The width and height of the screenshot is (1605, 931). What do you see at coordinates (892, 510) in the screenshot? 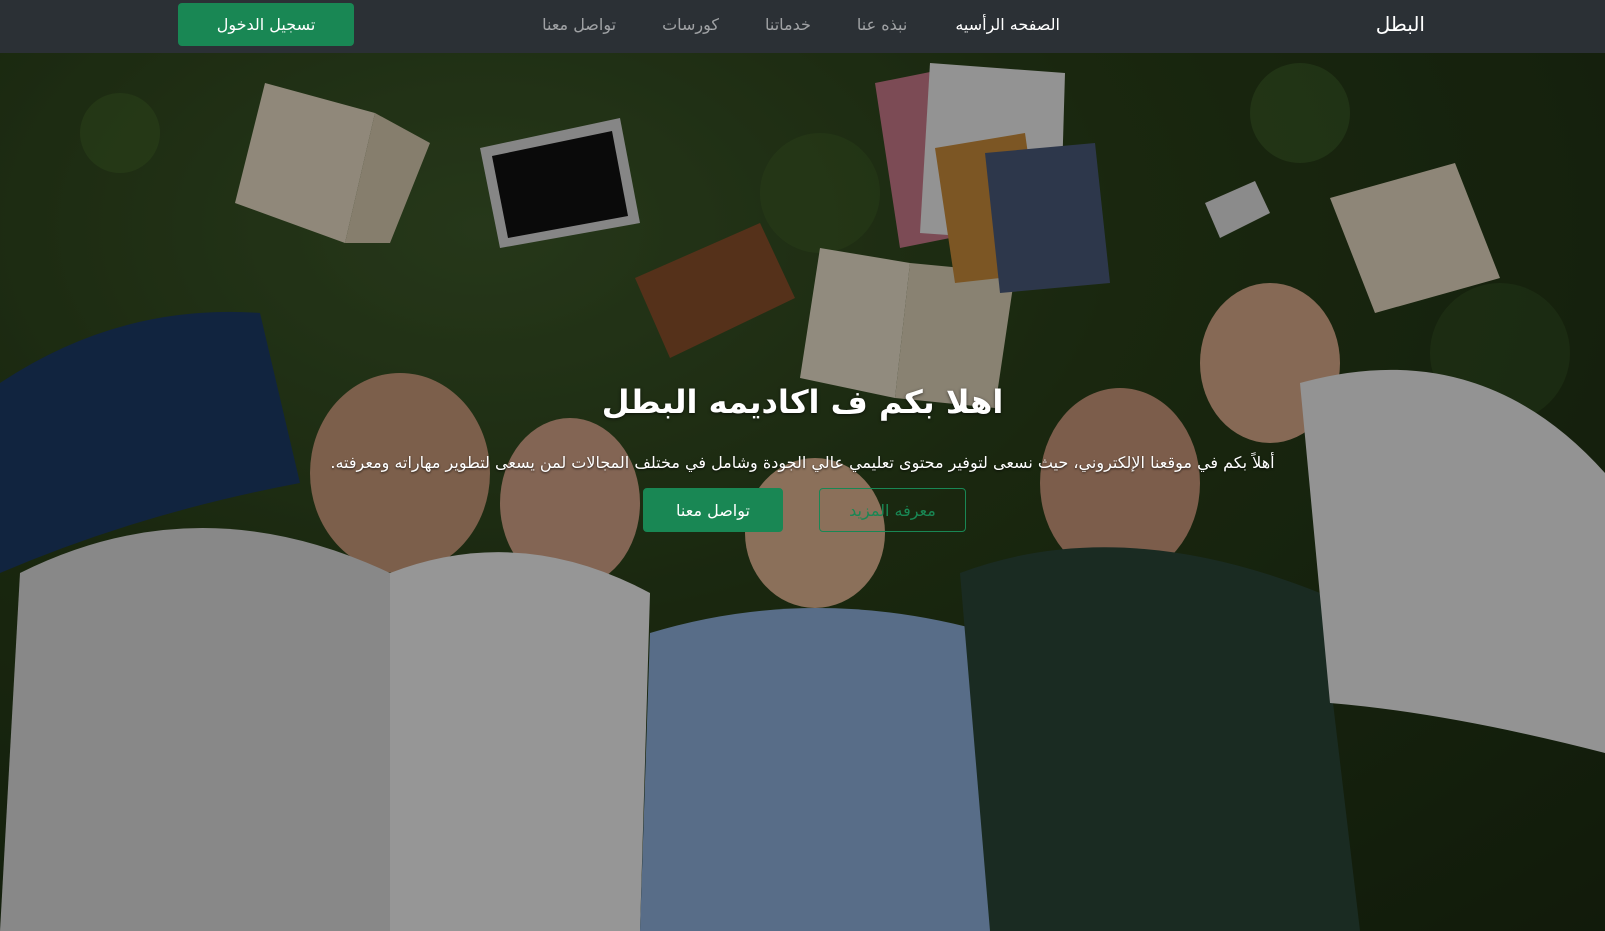
I see `learn-more-button: معرفه المزيد` at bounding box center [892, 510].